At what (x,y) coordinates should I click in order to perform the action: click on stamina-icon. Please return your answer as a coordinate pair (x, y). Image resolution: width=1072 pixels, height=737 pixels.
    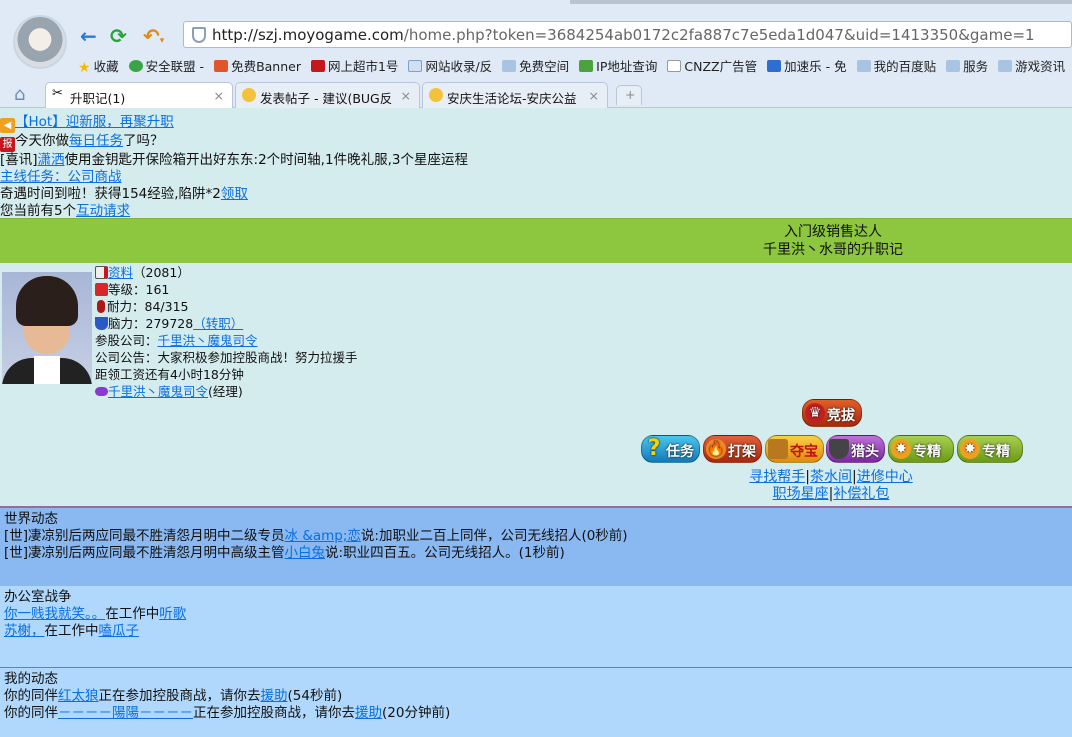
    Looking at the image, I should click on (101, 306).